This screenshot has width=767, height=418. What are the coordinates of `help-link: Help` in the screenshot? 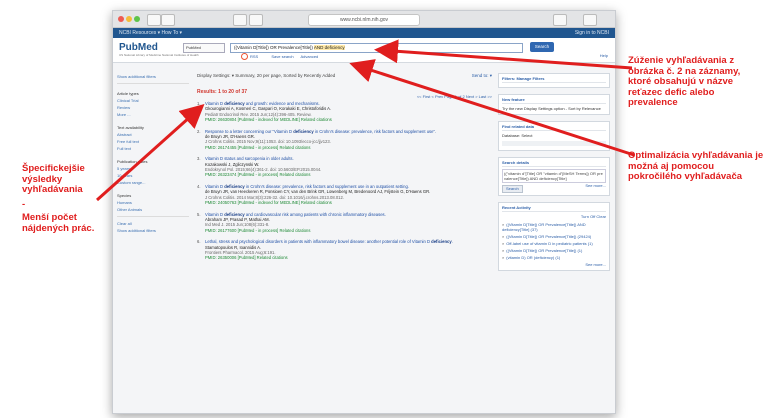 It's located at (604, 55).